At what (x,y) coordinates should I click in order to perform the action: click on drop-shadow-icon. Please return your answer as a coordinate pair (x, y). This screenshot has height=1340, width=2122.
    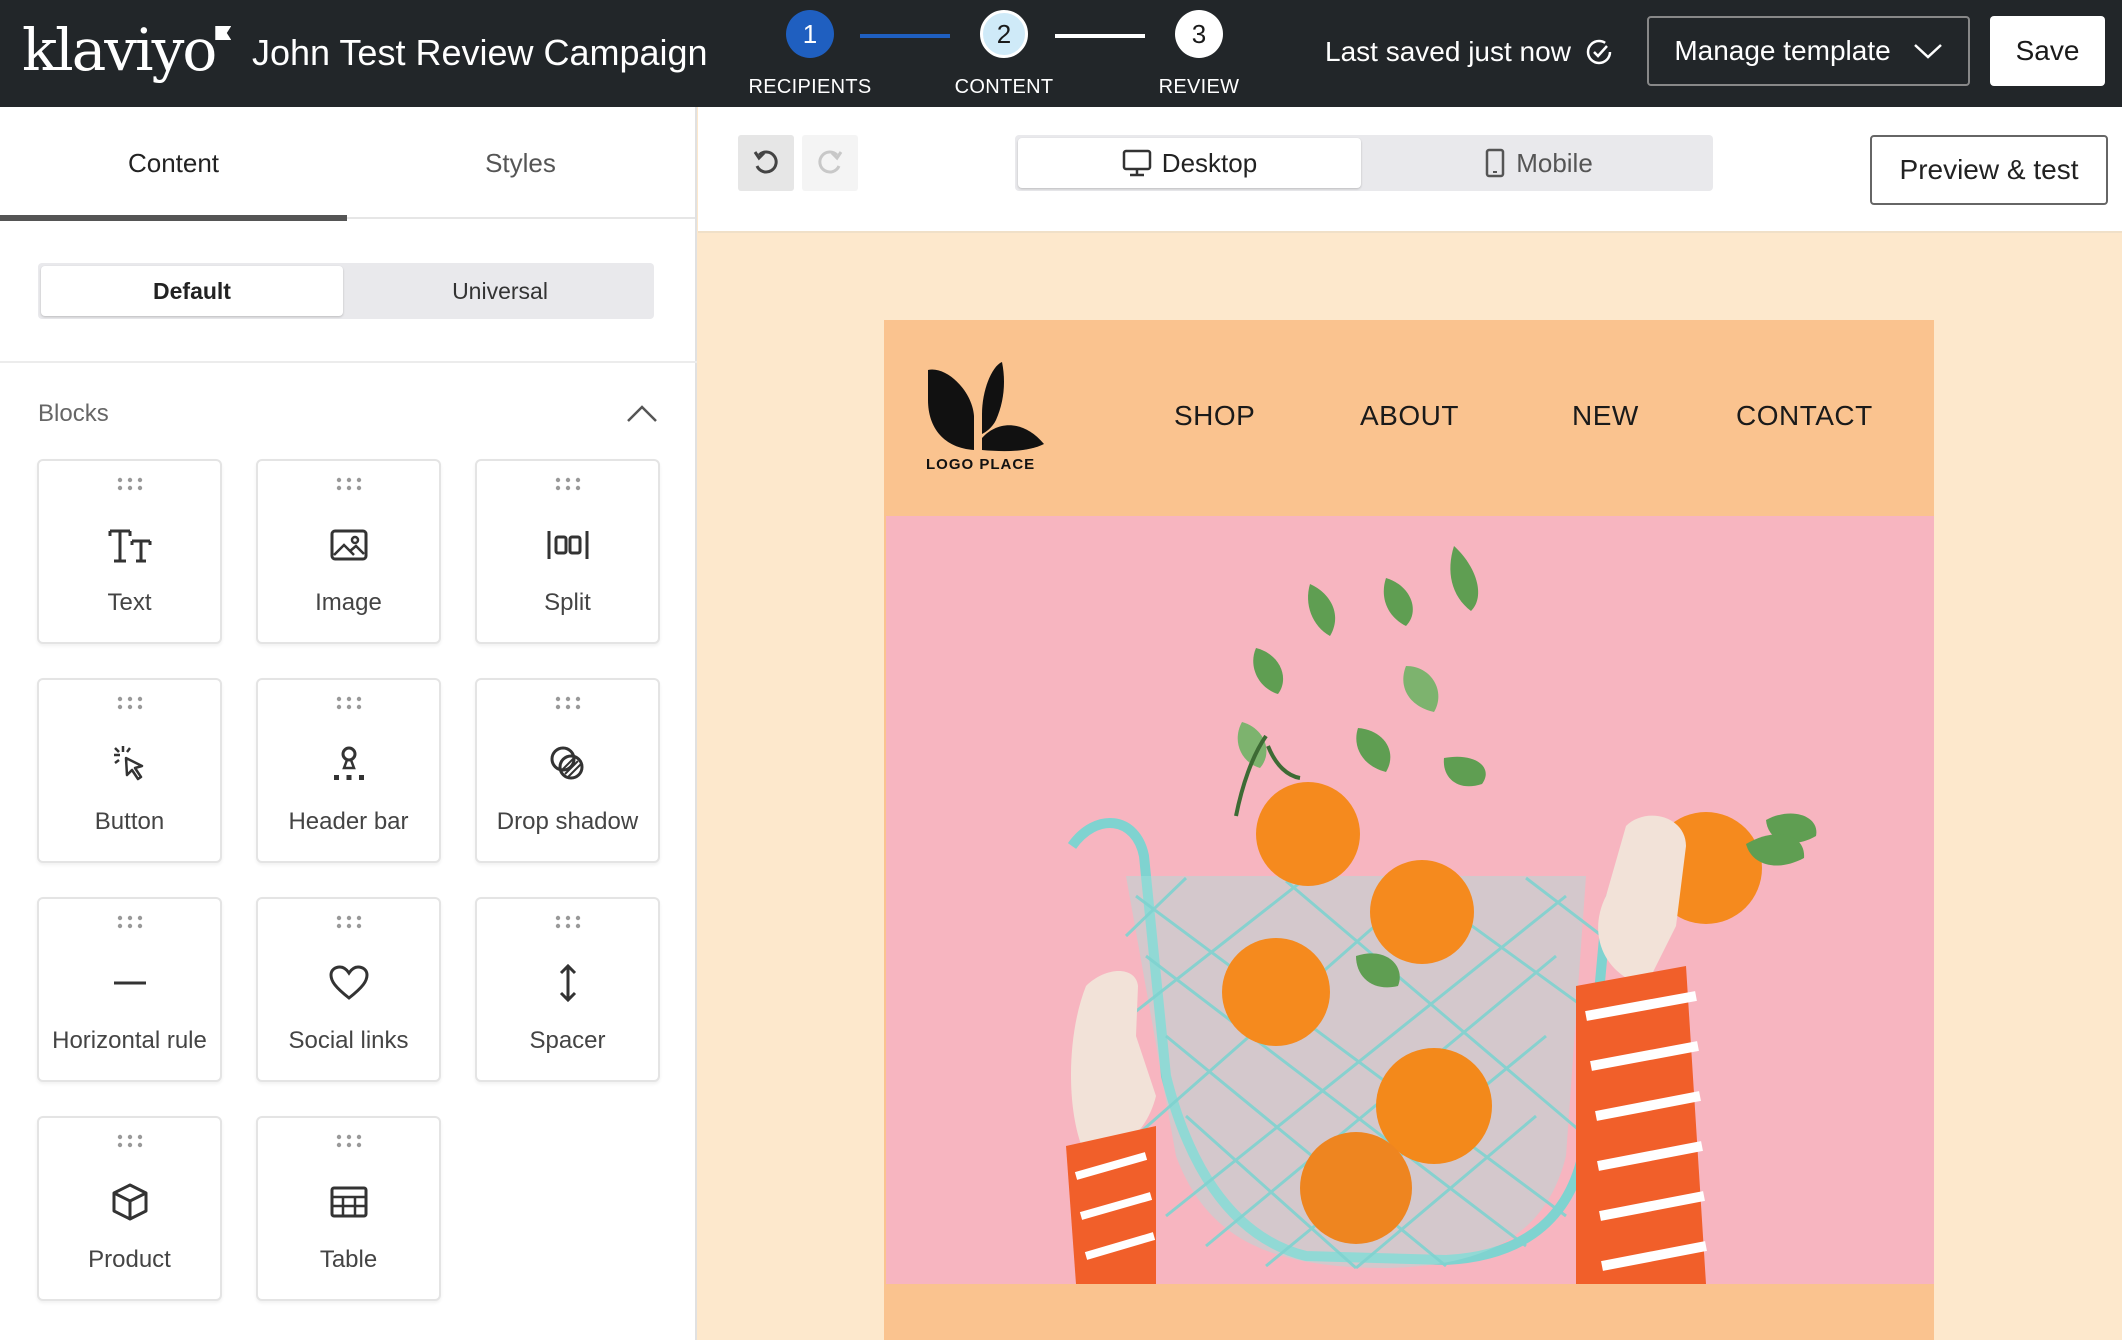
    Looking at the image, I should click on (568, 764).